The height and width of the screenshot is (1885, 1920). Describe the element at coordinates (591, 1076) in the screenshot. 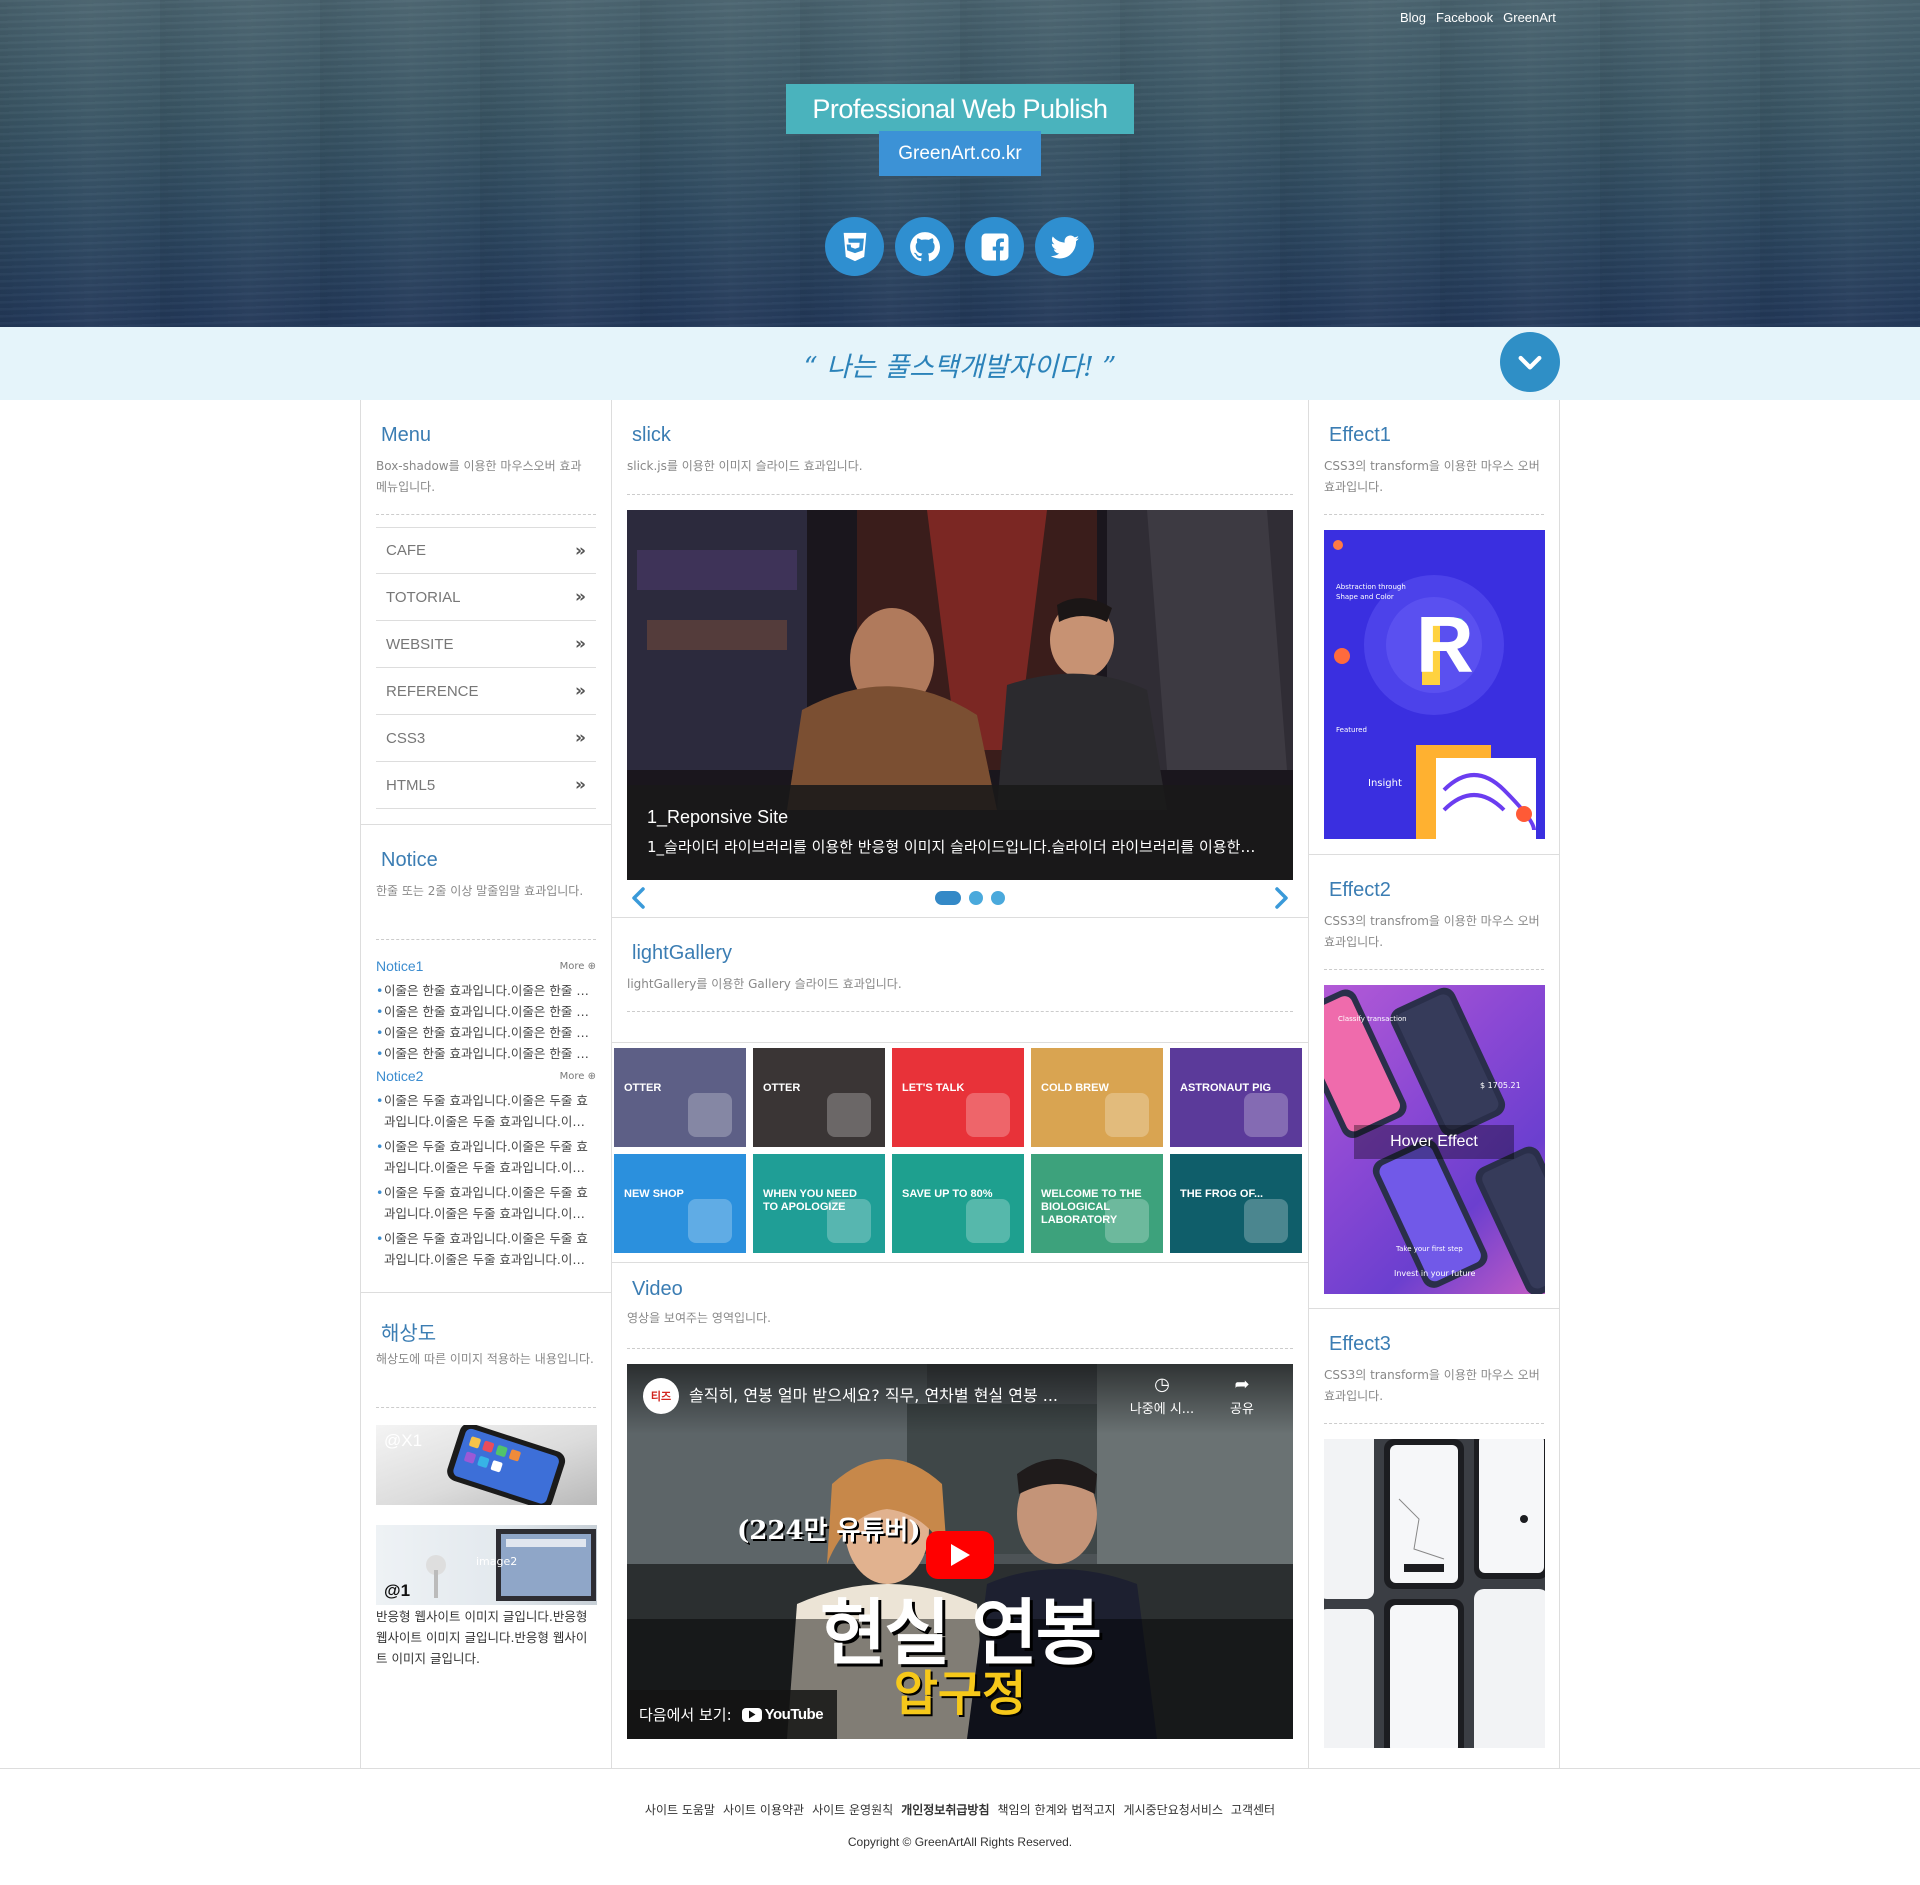

I see `plus-circle-icon: ⊕` at that location.